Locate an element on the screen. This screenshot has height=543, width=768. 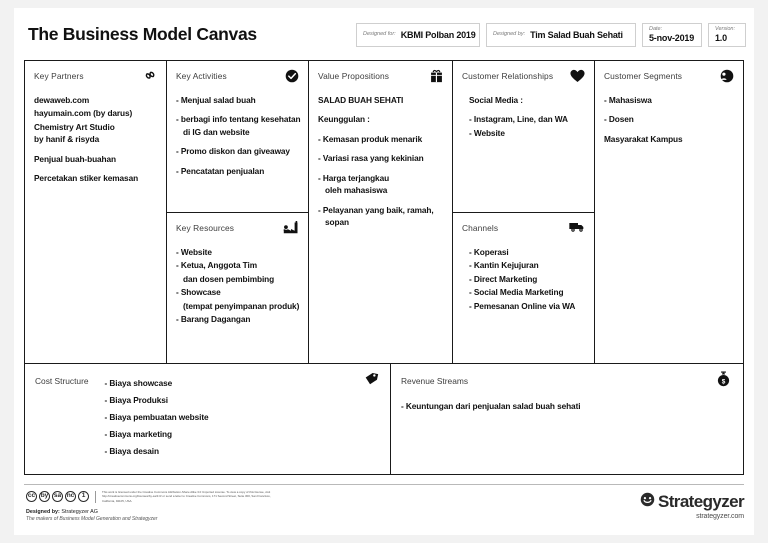
list-item: di IG dan website is located at coordinates (216, 131).